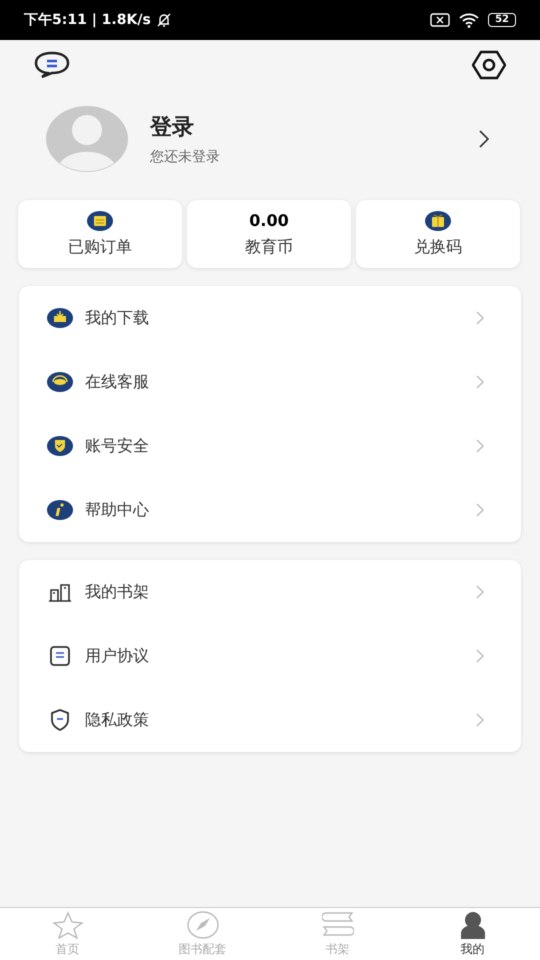  What do you see at coordinates (185, 157) in the screenshot?
I see `login-subtitle: 您还未登录` at bounding box center [185, 157].